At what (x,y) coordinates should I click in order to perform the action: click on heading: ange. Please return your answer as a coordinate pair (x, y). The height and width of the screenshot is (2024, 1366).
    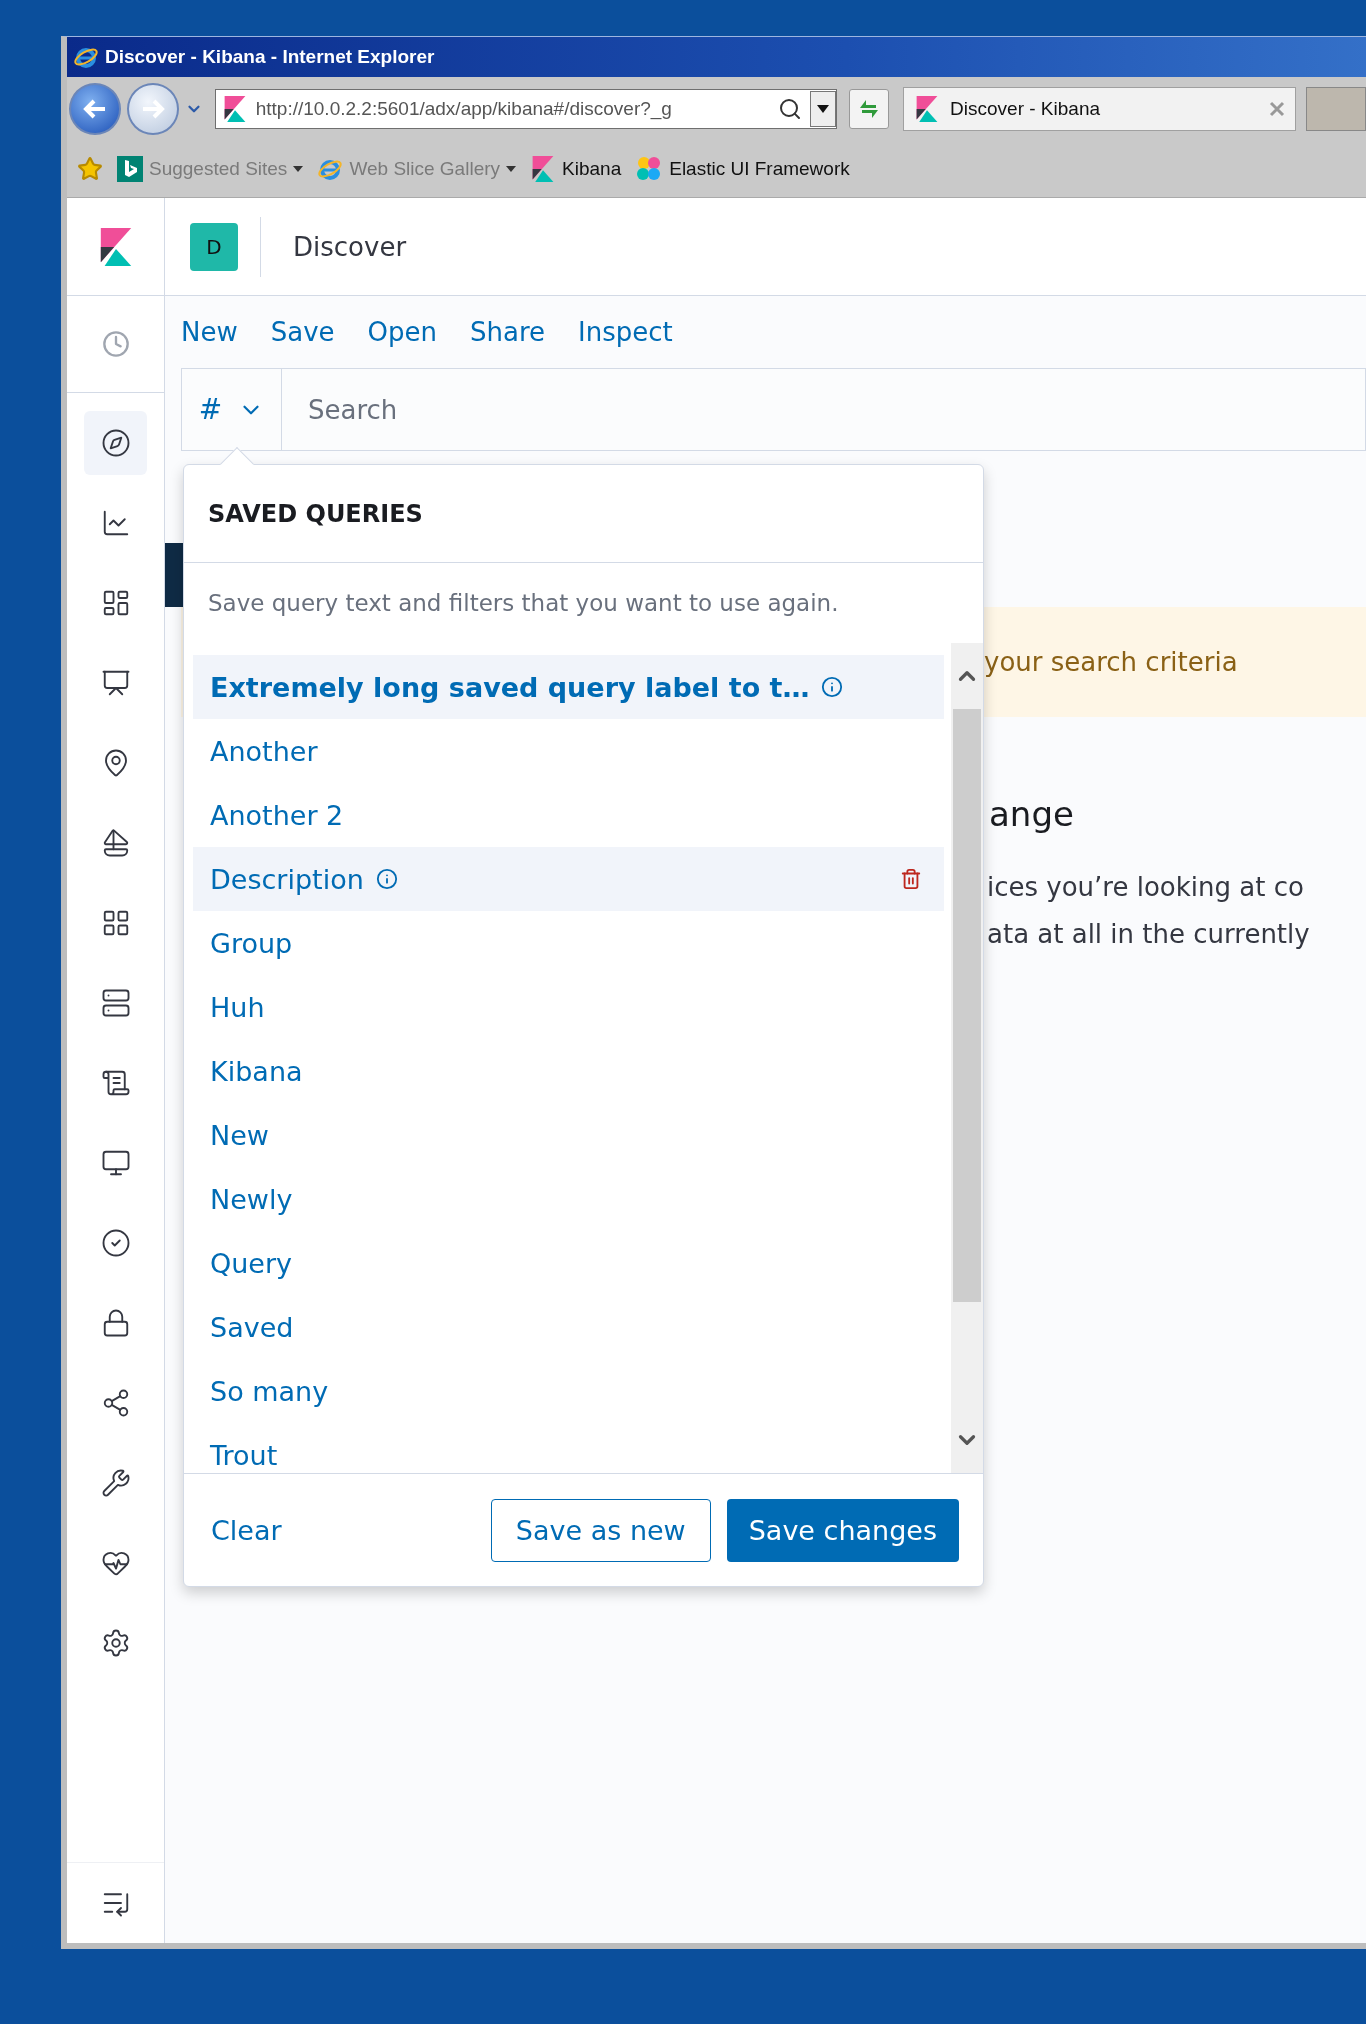
    Looking at the image, I should click on (1031, 814).